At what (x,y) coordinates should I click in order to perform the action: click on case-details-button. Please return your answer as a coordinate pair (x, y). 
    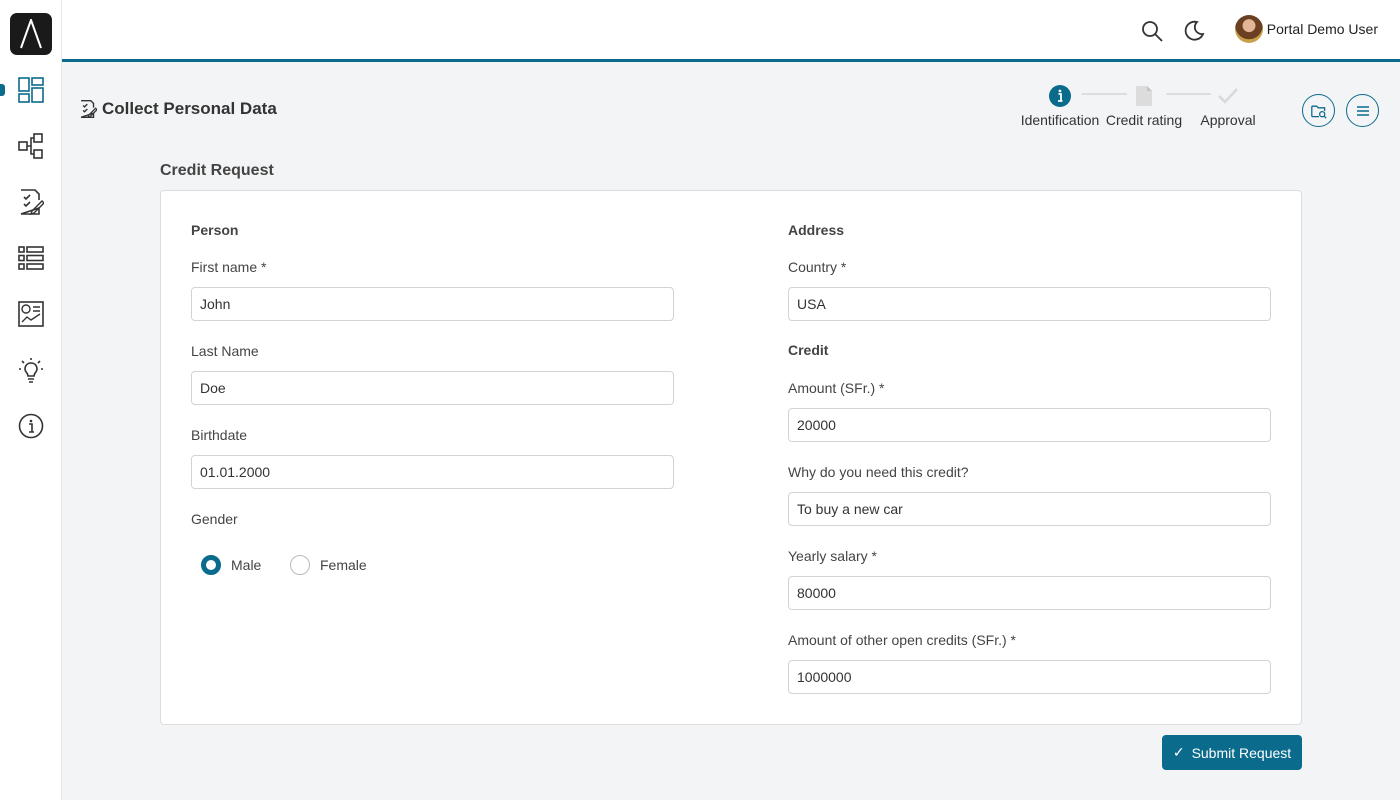
    Looking at the image, I should click on (1318, 110).